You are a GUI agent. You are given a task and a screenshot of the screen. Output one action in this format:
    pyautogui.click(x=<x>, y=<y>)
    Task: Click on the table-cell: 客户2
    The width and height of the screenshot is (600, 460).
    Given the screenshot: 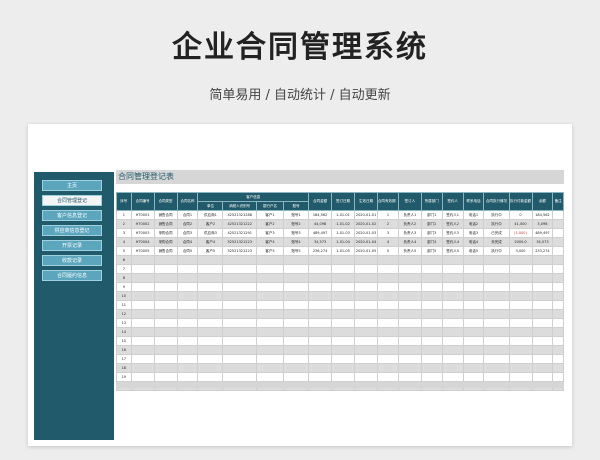 What is the action you would take?
    pyautogui.click(x=270, y=224)
    